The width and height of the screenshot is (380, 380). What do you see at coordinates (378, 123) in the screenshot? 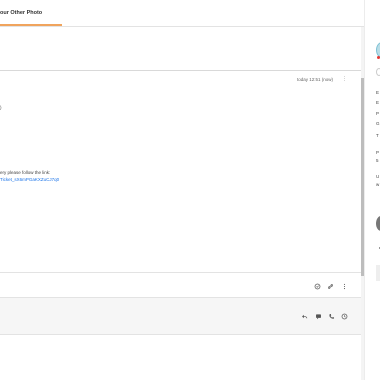
I see `sidebar-label: G` at bounding box center [378, 123].